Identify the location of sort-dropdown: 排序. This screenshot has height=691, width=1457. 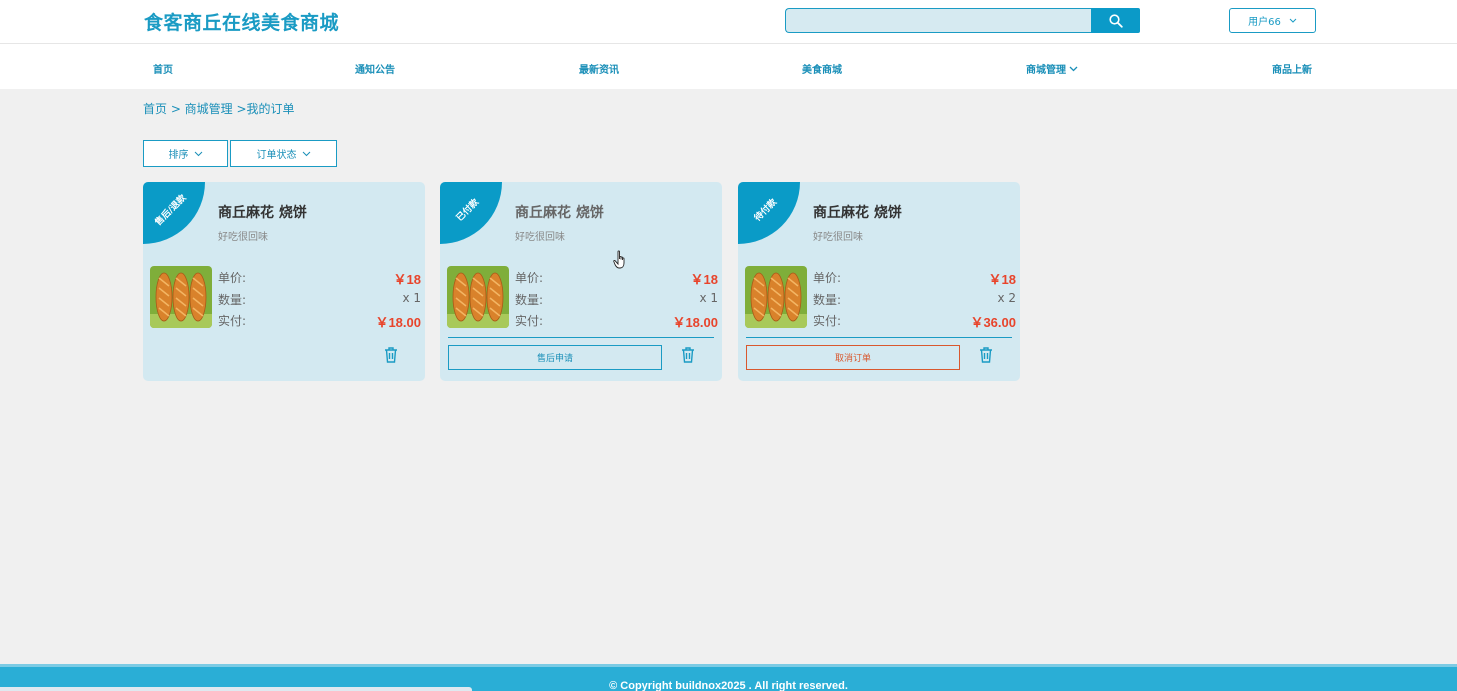
(185, 153).